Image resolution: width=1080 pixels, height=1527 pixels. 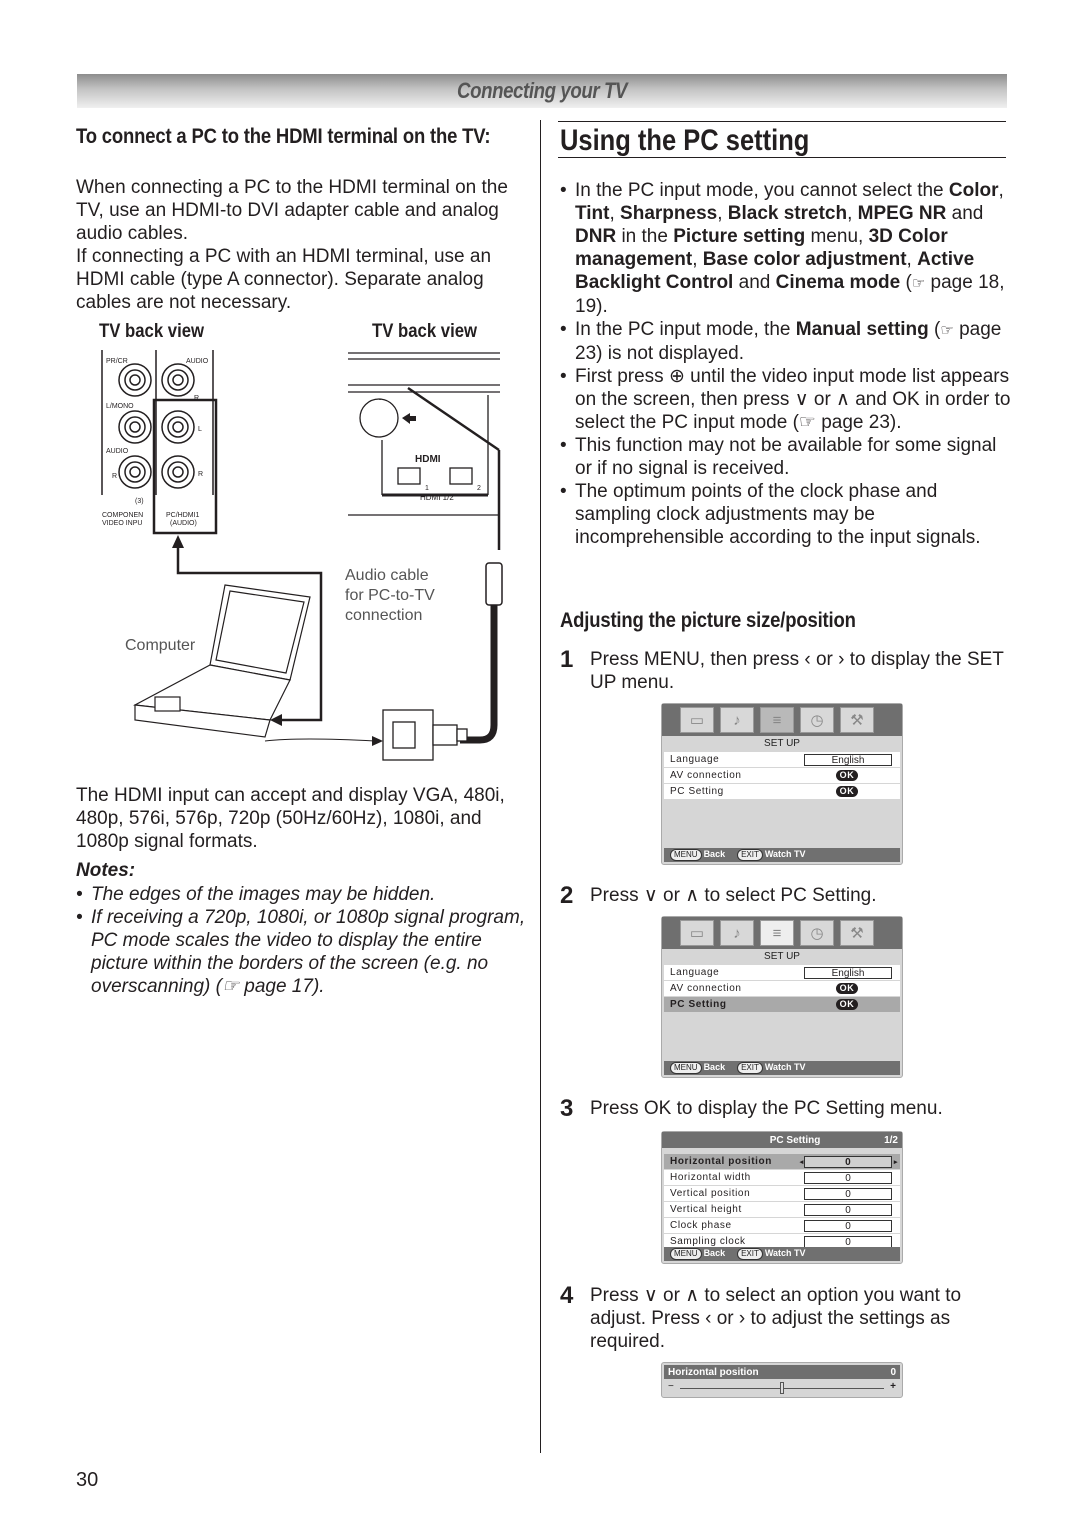 What do you see at coordinates (409, 418) in the screenshot?
I see `arrow-left-icon` at bounding box center [409, 418].